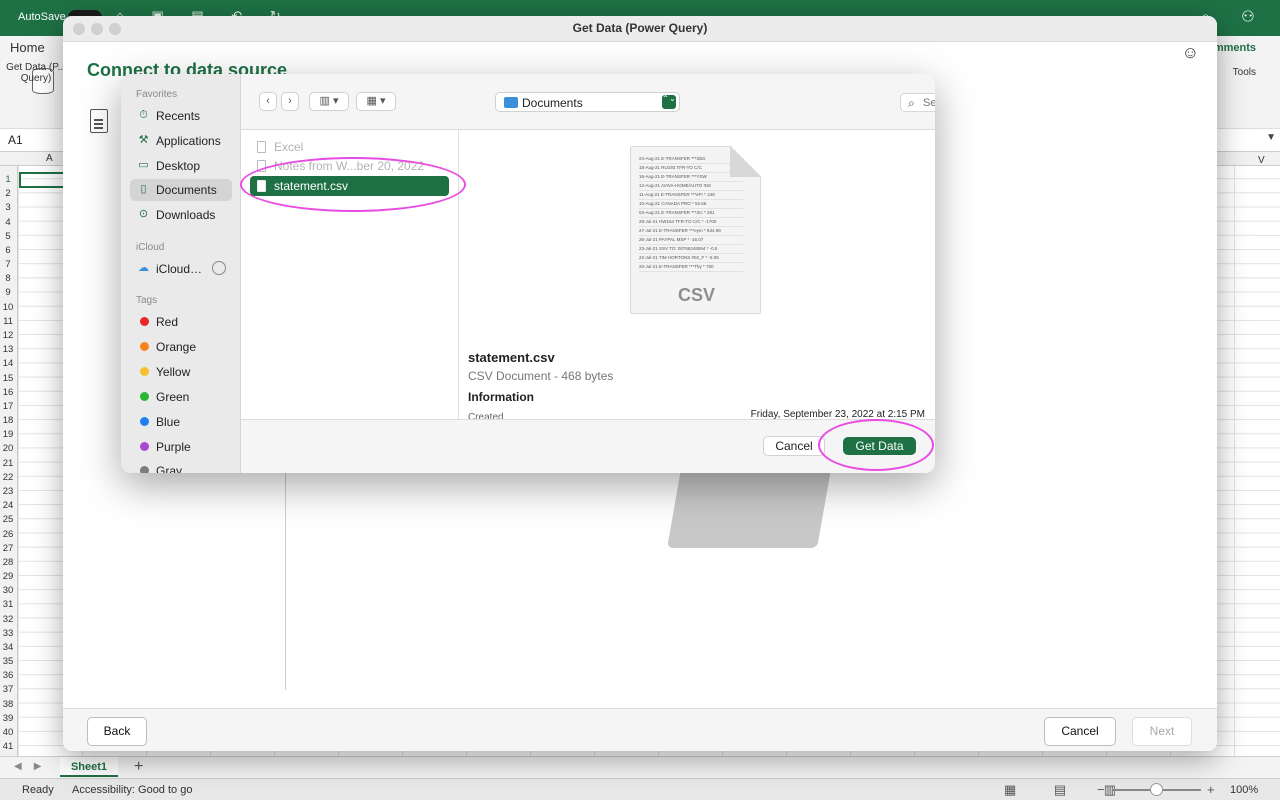  I want to click on row-header: 38, so click(8, 704).